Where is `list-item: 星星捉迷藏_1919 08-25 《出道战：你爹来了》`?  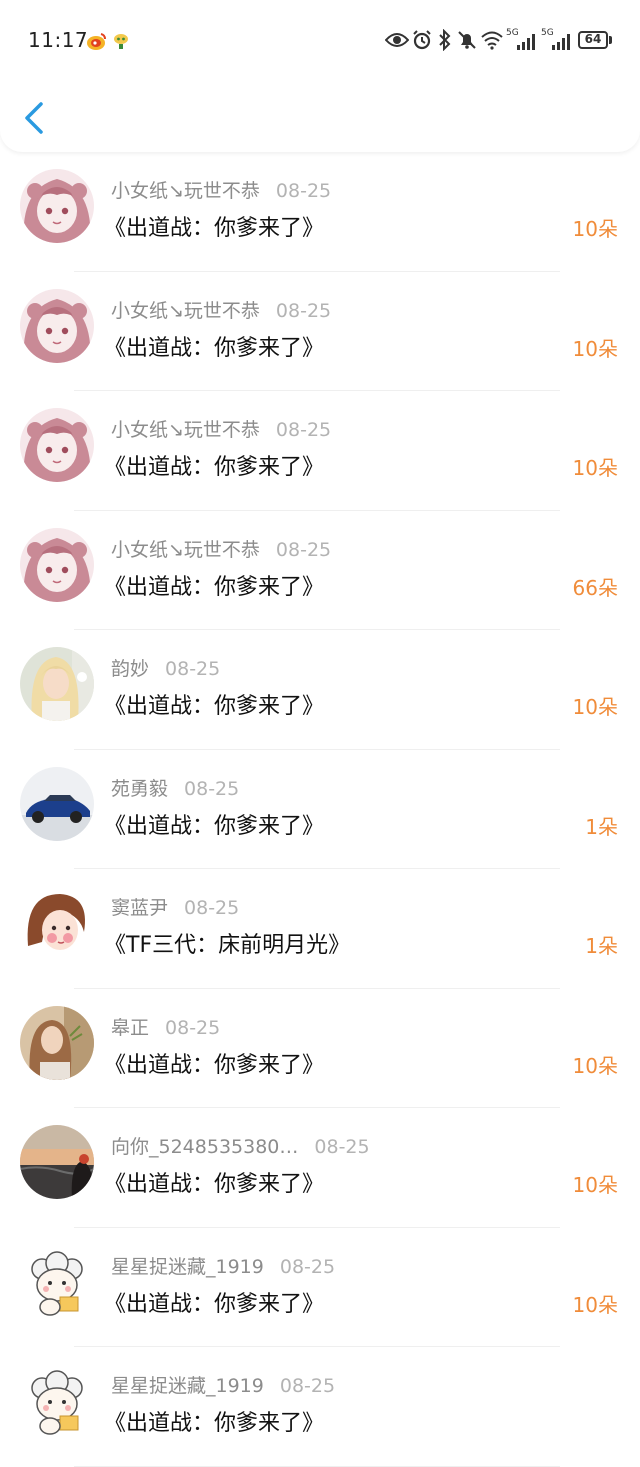 list-item: 星星捉迷藏_1919 08-25 《出道战：你爹来了》 is located at coordinates (320, 1407).